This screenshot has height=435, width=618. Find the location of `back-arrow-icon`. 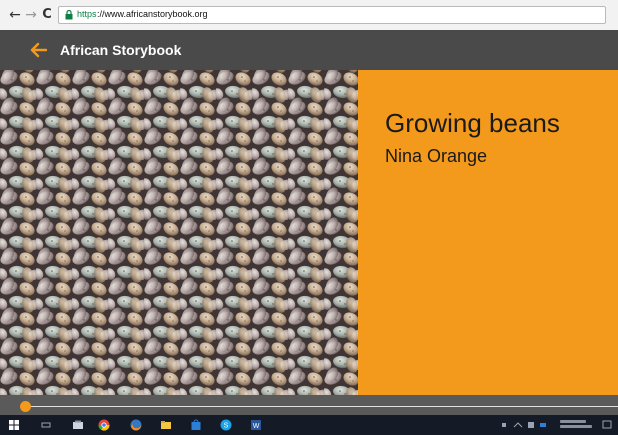

back-arrow-icon is located at coordinates (38, 50).